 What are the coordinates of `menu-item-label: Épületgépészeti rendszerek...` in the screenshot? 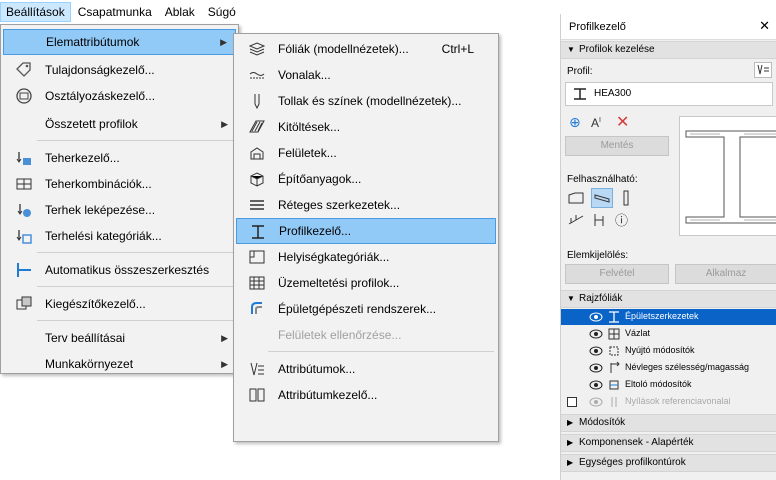 It's located at (357, 309).